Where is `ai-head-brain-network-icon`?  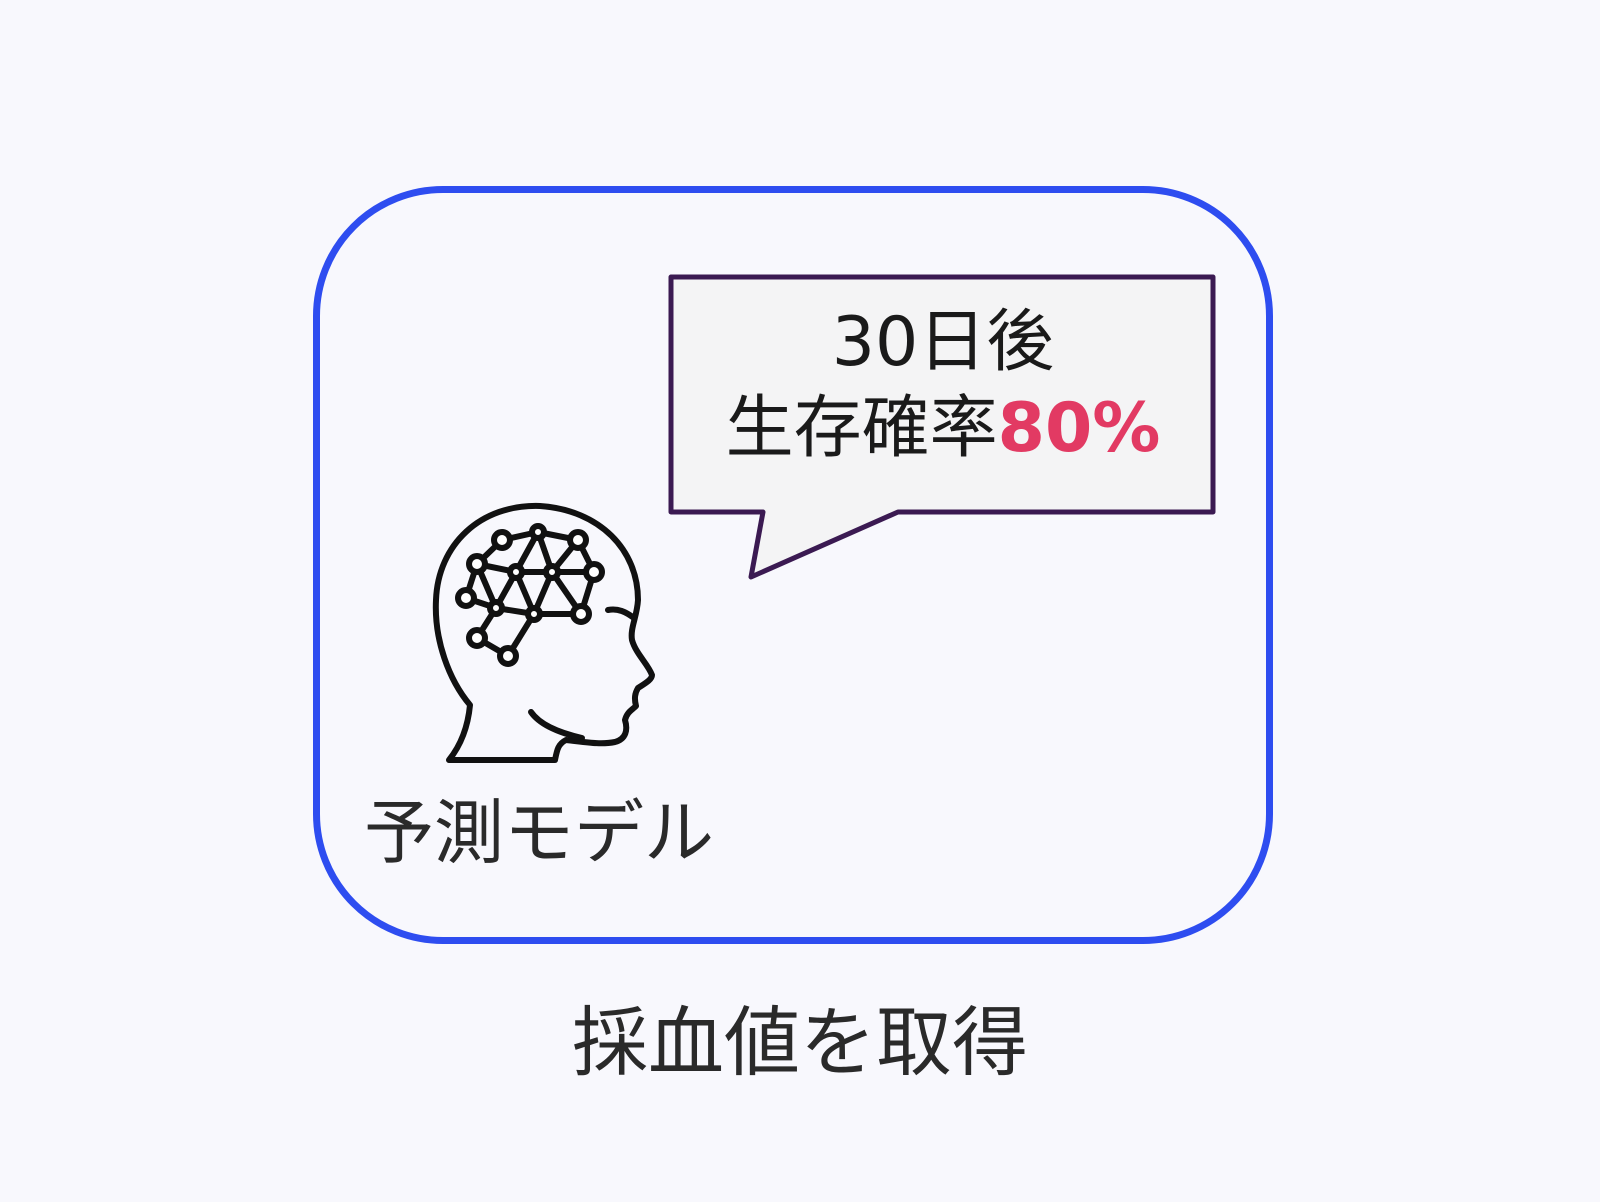 ai-head-brain-network-icon is located at coordinates (543, 632).